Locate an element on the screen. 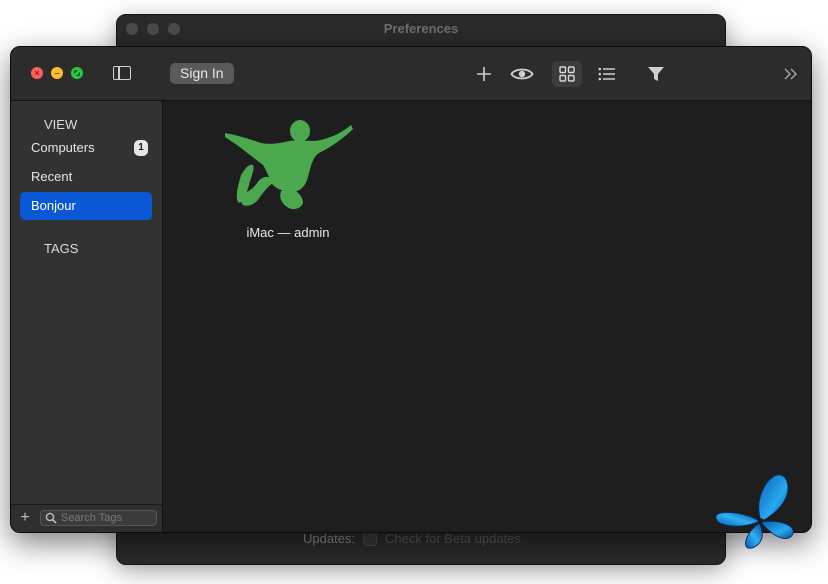  sidebar-item-recent: Recent is located at coordinates (86, 177).